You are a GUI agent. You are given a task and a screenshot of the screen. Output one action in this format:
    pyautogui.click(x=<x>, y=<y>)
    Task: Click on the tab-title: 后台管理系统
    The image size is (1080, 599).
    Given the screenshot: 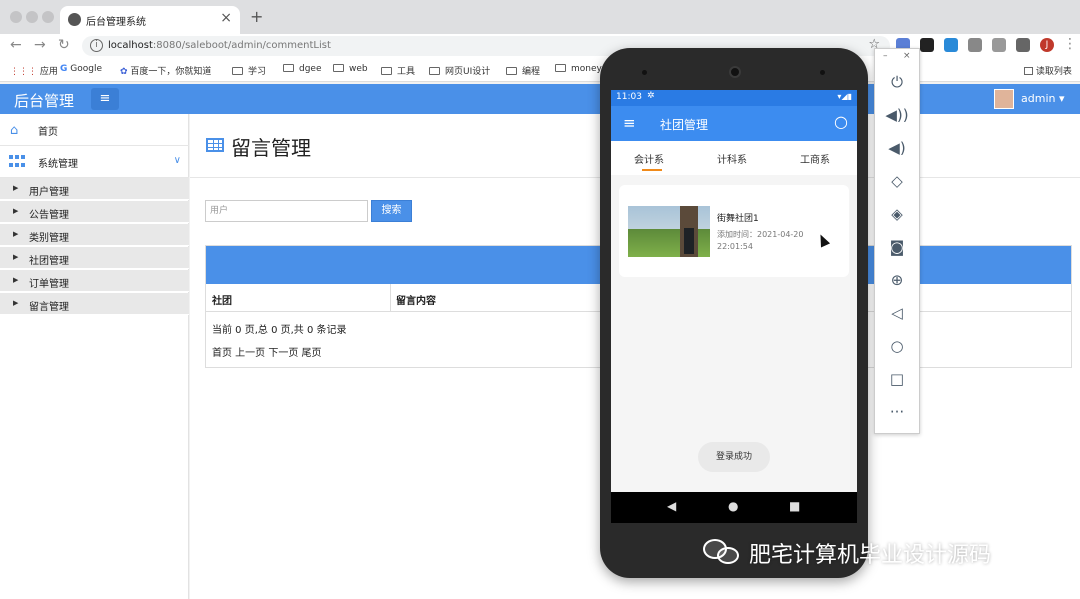 What is the action you would take?
    pyautogui.click(x=116, y=22)
    